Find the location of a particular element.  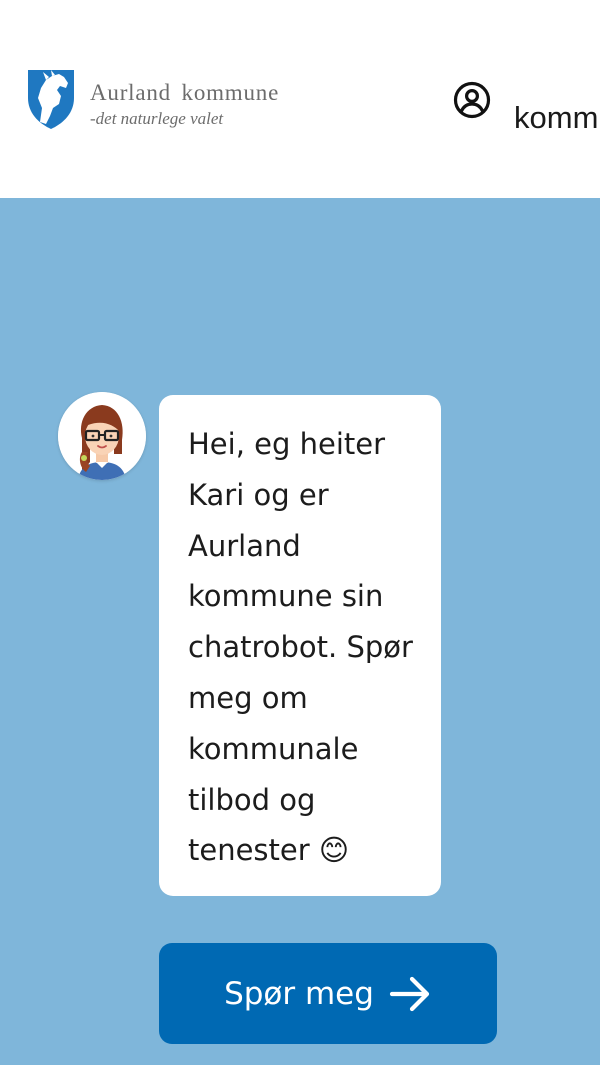

user-circle-icon is located at coordinates (472, 100).